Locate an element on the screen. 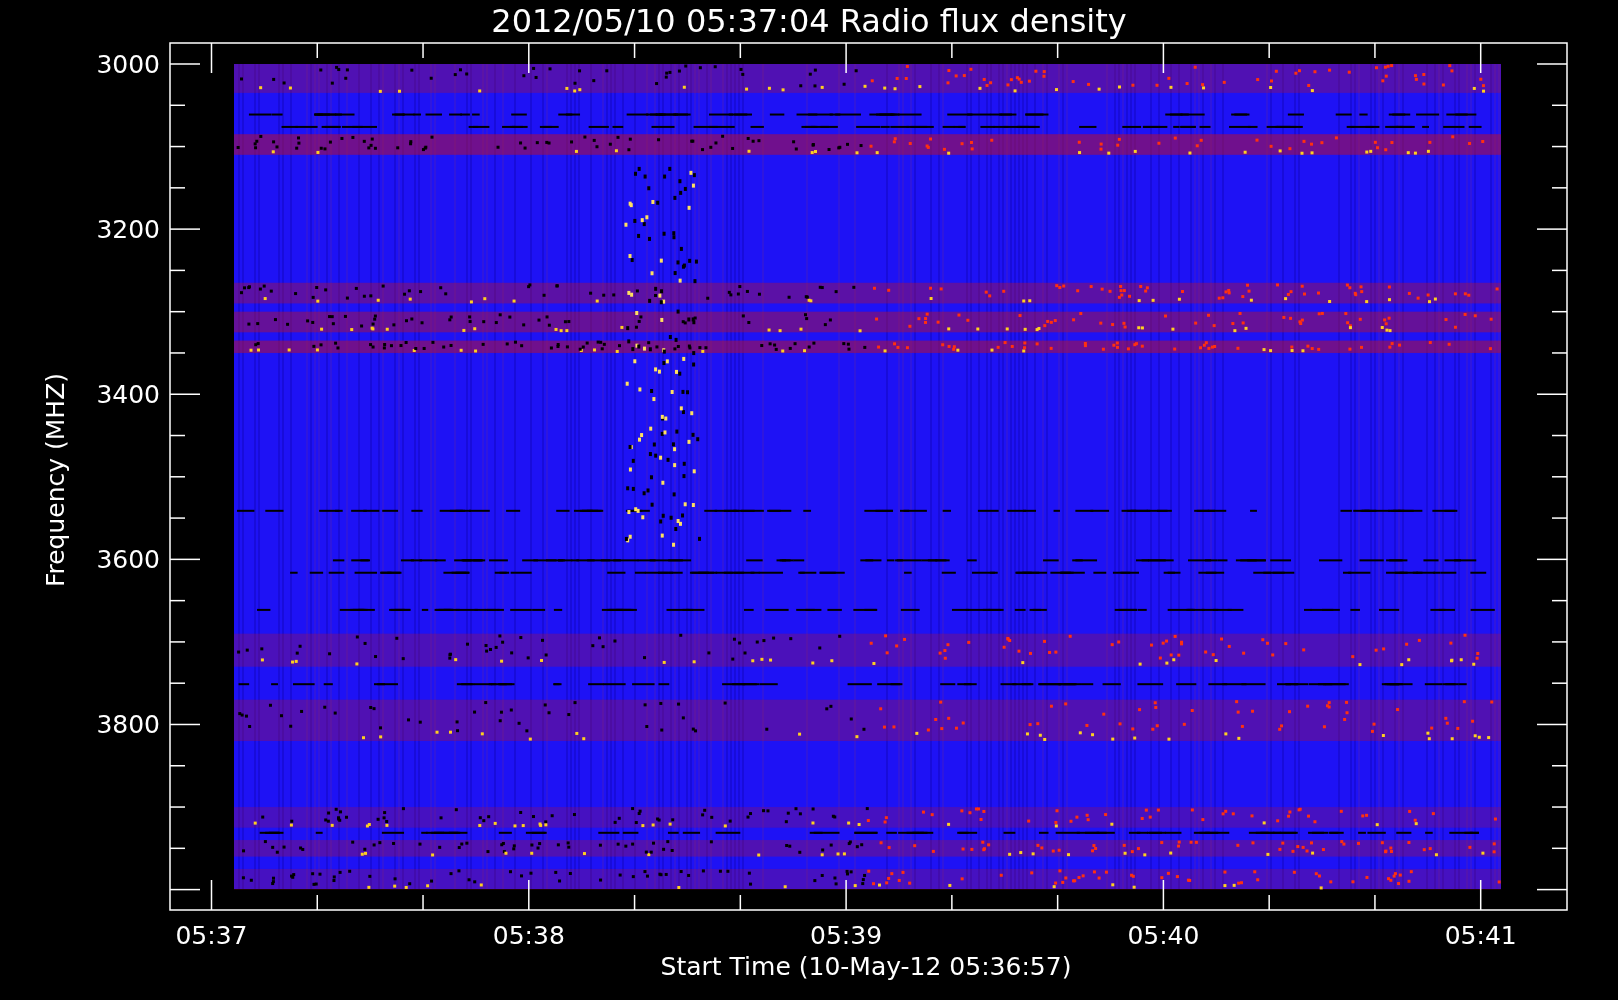 The height and width of the screenshot is (1000, 1618). y-tick-label: 3200 is located at coordinates (128, 230).